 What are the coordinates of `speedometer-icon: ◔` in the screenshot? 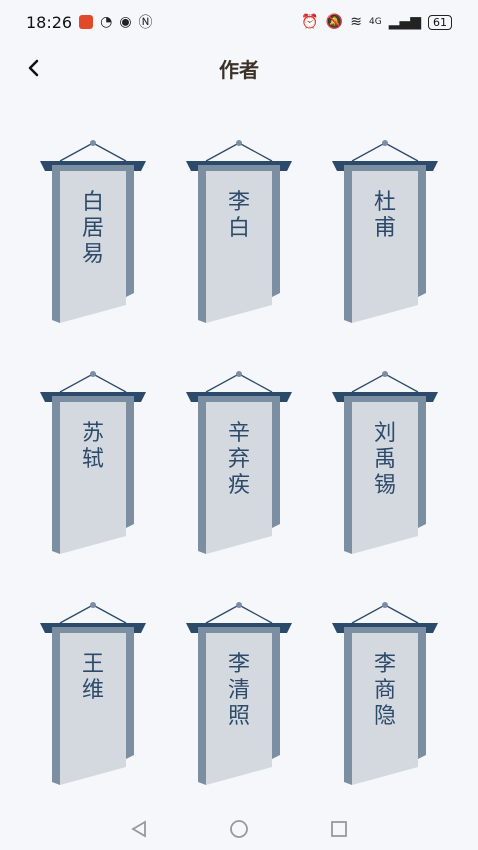 It's located at (106, 22).